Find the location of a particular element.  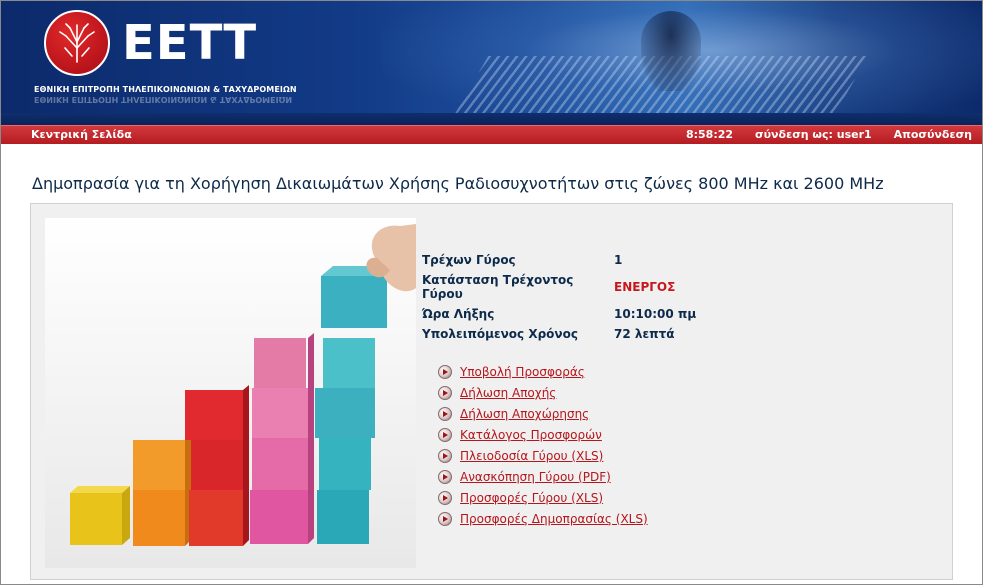

current-round-value: 1 is located at coordinates (618, 260).